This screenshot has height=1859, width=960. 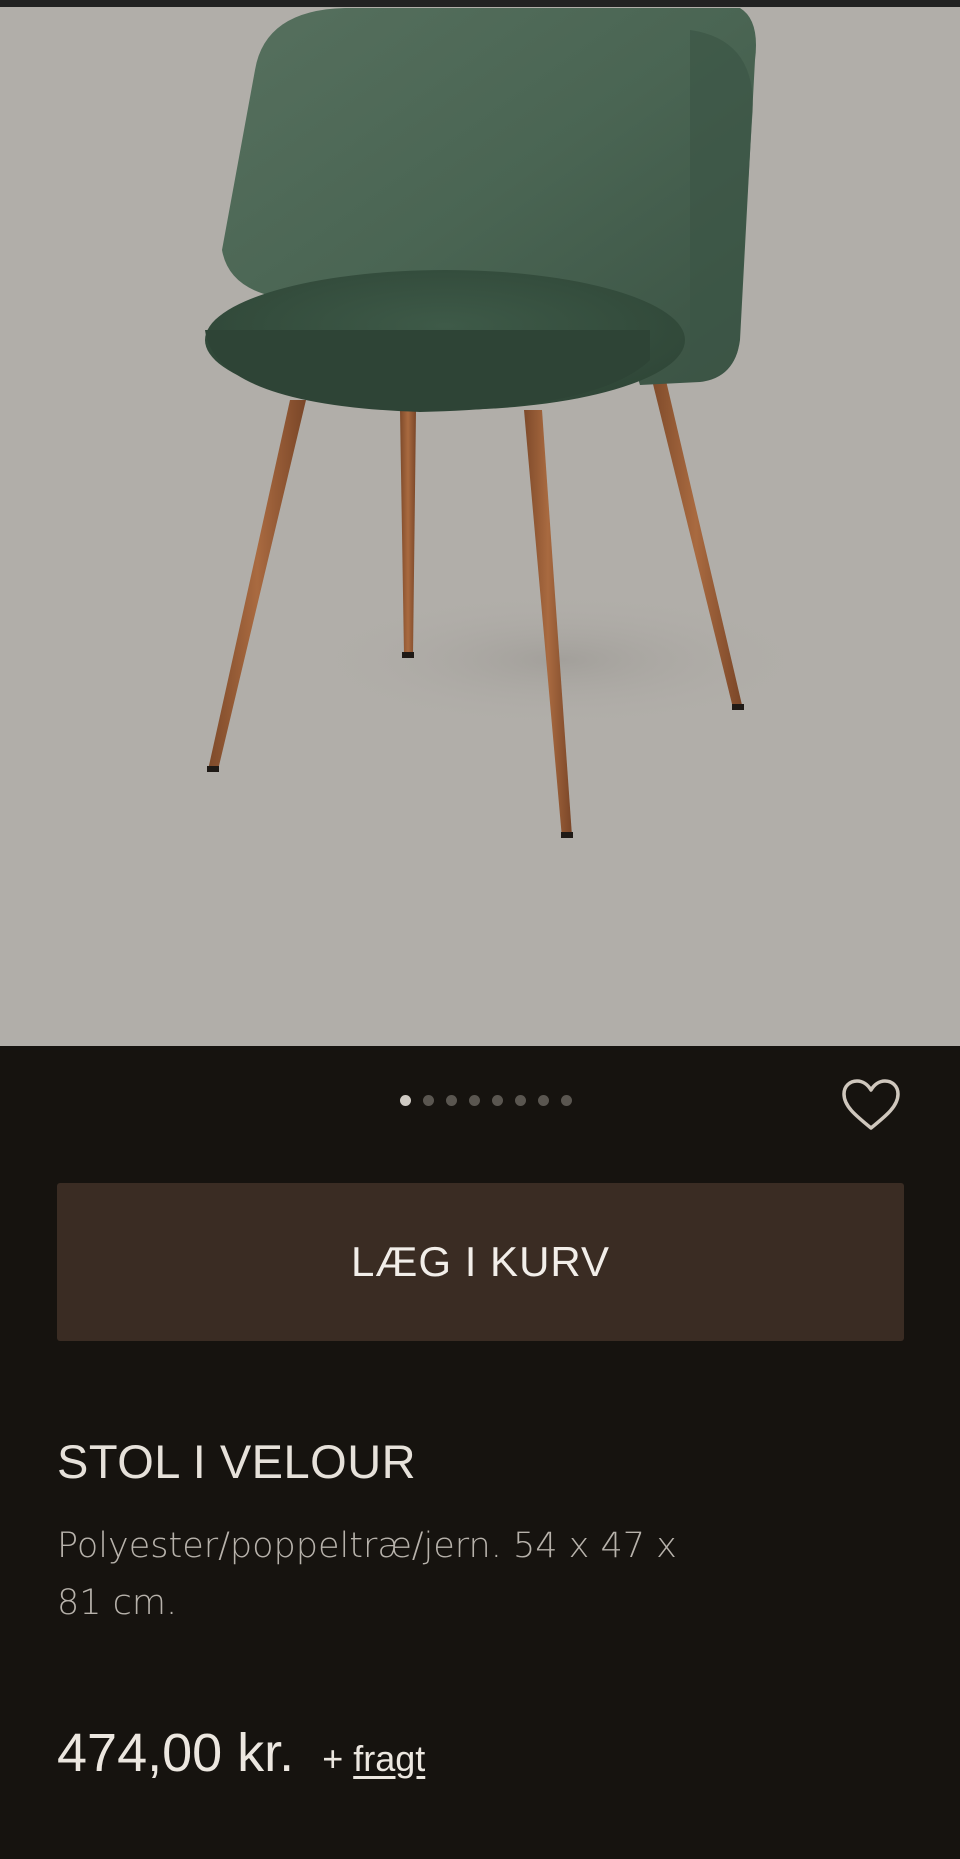 What do you see at coordinates (176, 1753) in the screenshot?
I see `product-price: 474,00 kr.` at bounding box center [176, 1753].